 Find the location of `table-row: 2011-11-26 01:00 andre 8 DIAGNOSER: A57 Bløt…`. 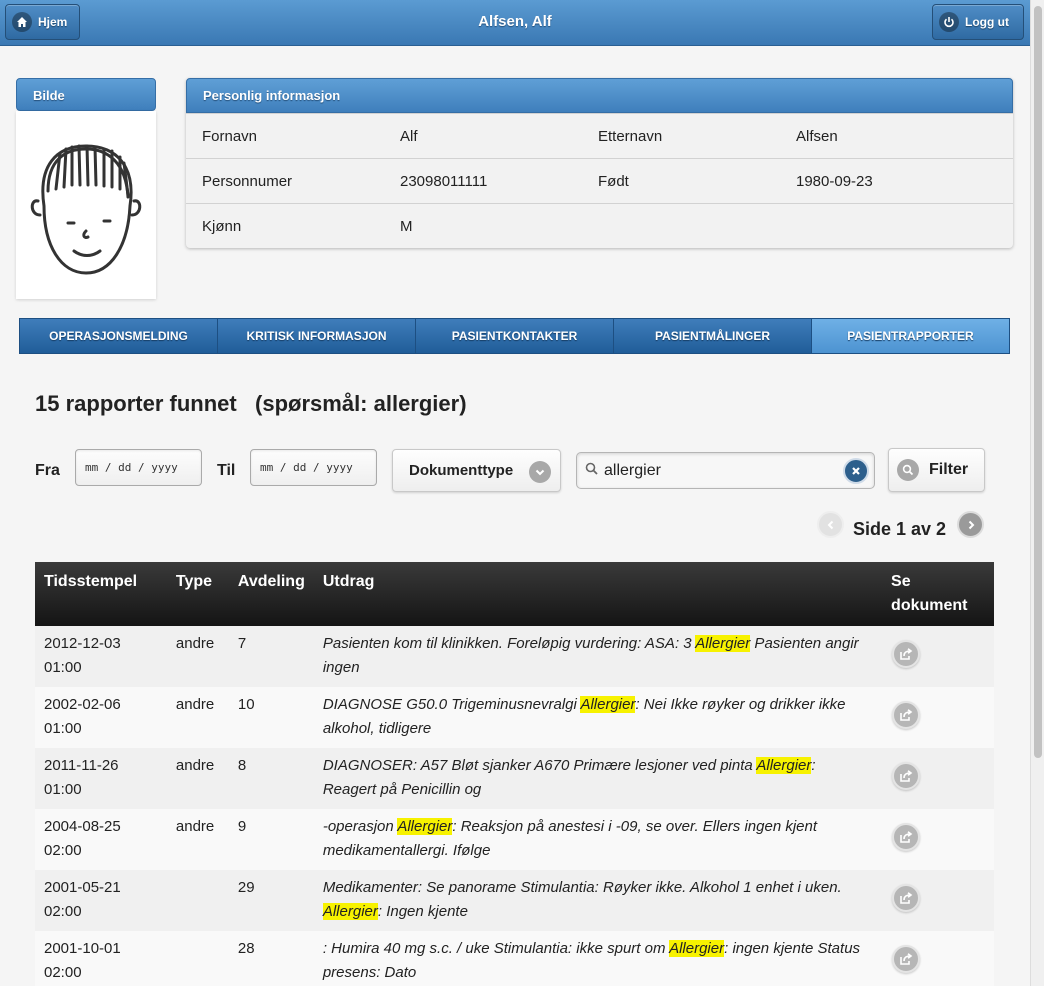

table-row: 2011-11-26 01:00 andre 8 DIAGNOSER: A57 Bløt… is located at coordinates (514, 778).